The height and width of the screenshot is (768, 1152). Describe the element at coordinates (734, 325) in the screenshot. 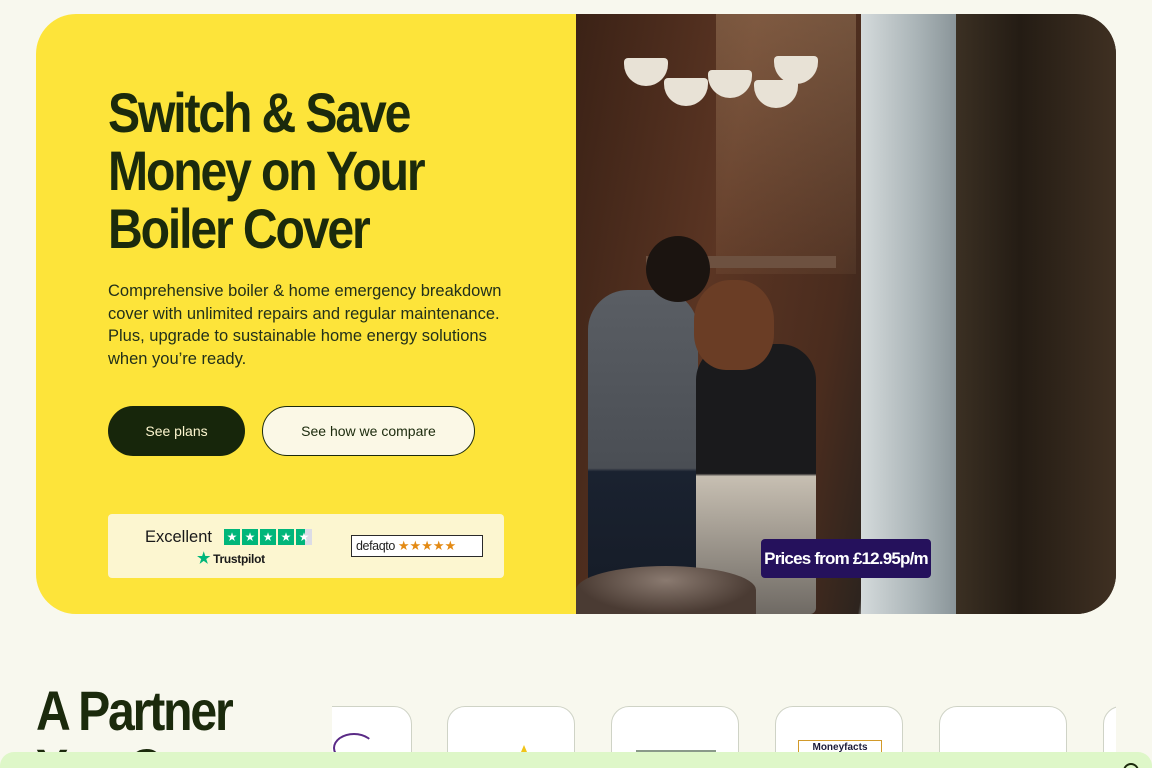

I see `photo-person-woman-head` at that location.